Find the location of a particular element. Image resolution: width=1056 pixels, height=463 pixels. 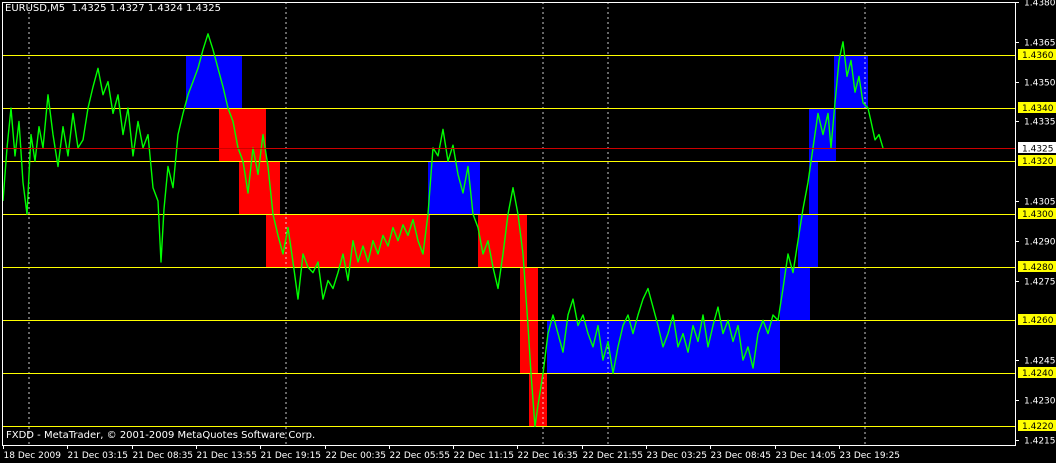

x-axis-label: 23 Dec 19:25 is located at coordinates (870, 456).